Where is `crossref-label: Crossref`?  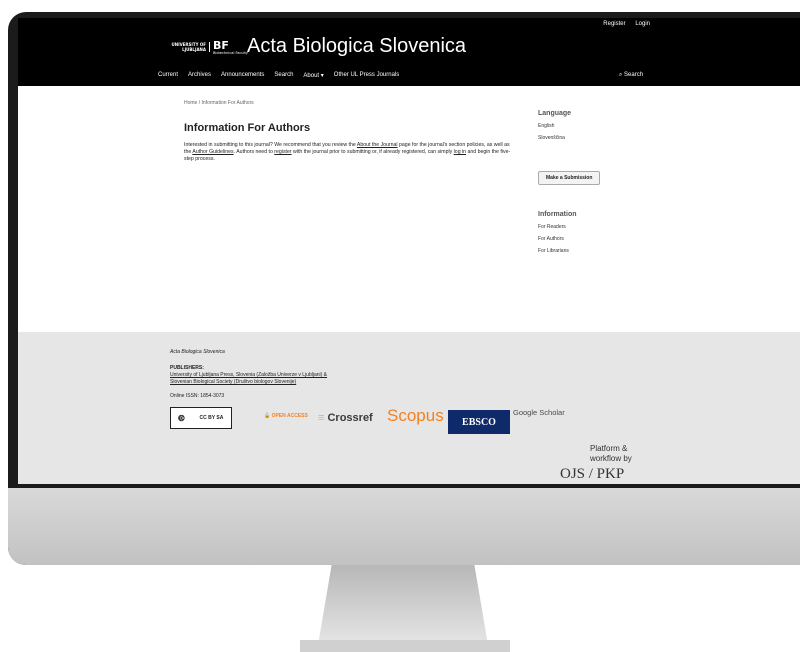
crossref-label: Crossref is located at coordinates (350, 418).